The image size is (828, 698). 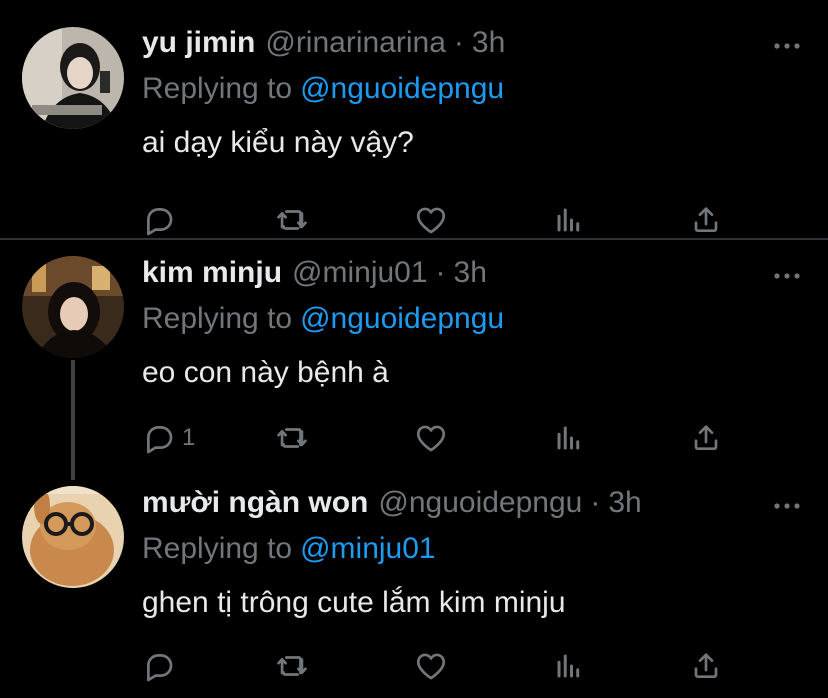 What do you see at coordinates (265, 372) in the screenshot?
I see `tweet-text: eo con này bệnh à` at bounding box center [265, 372].